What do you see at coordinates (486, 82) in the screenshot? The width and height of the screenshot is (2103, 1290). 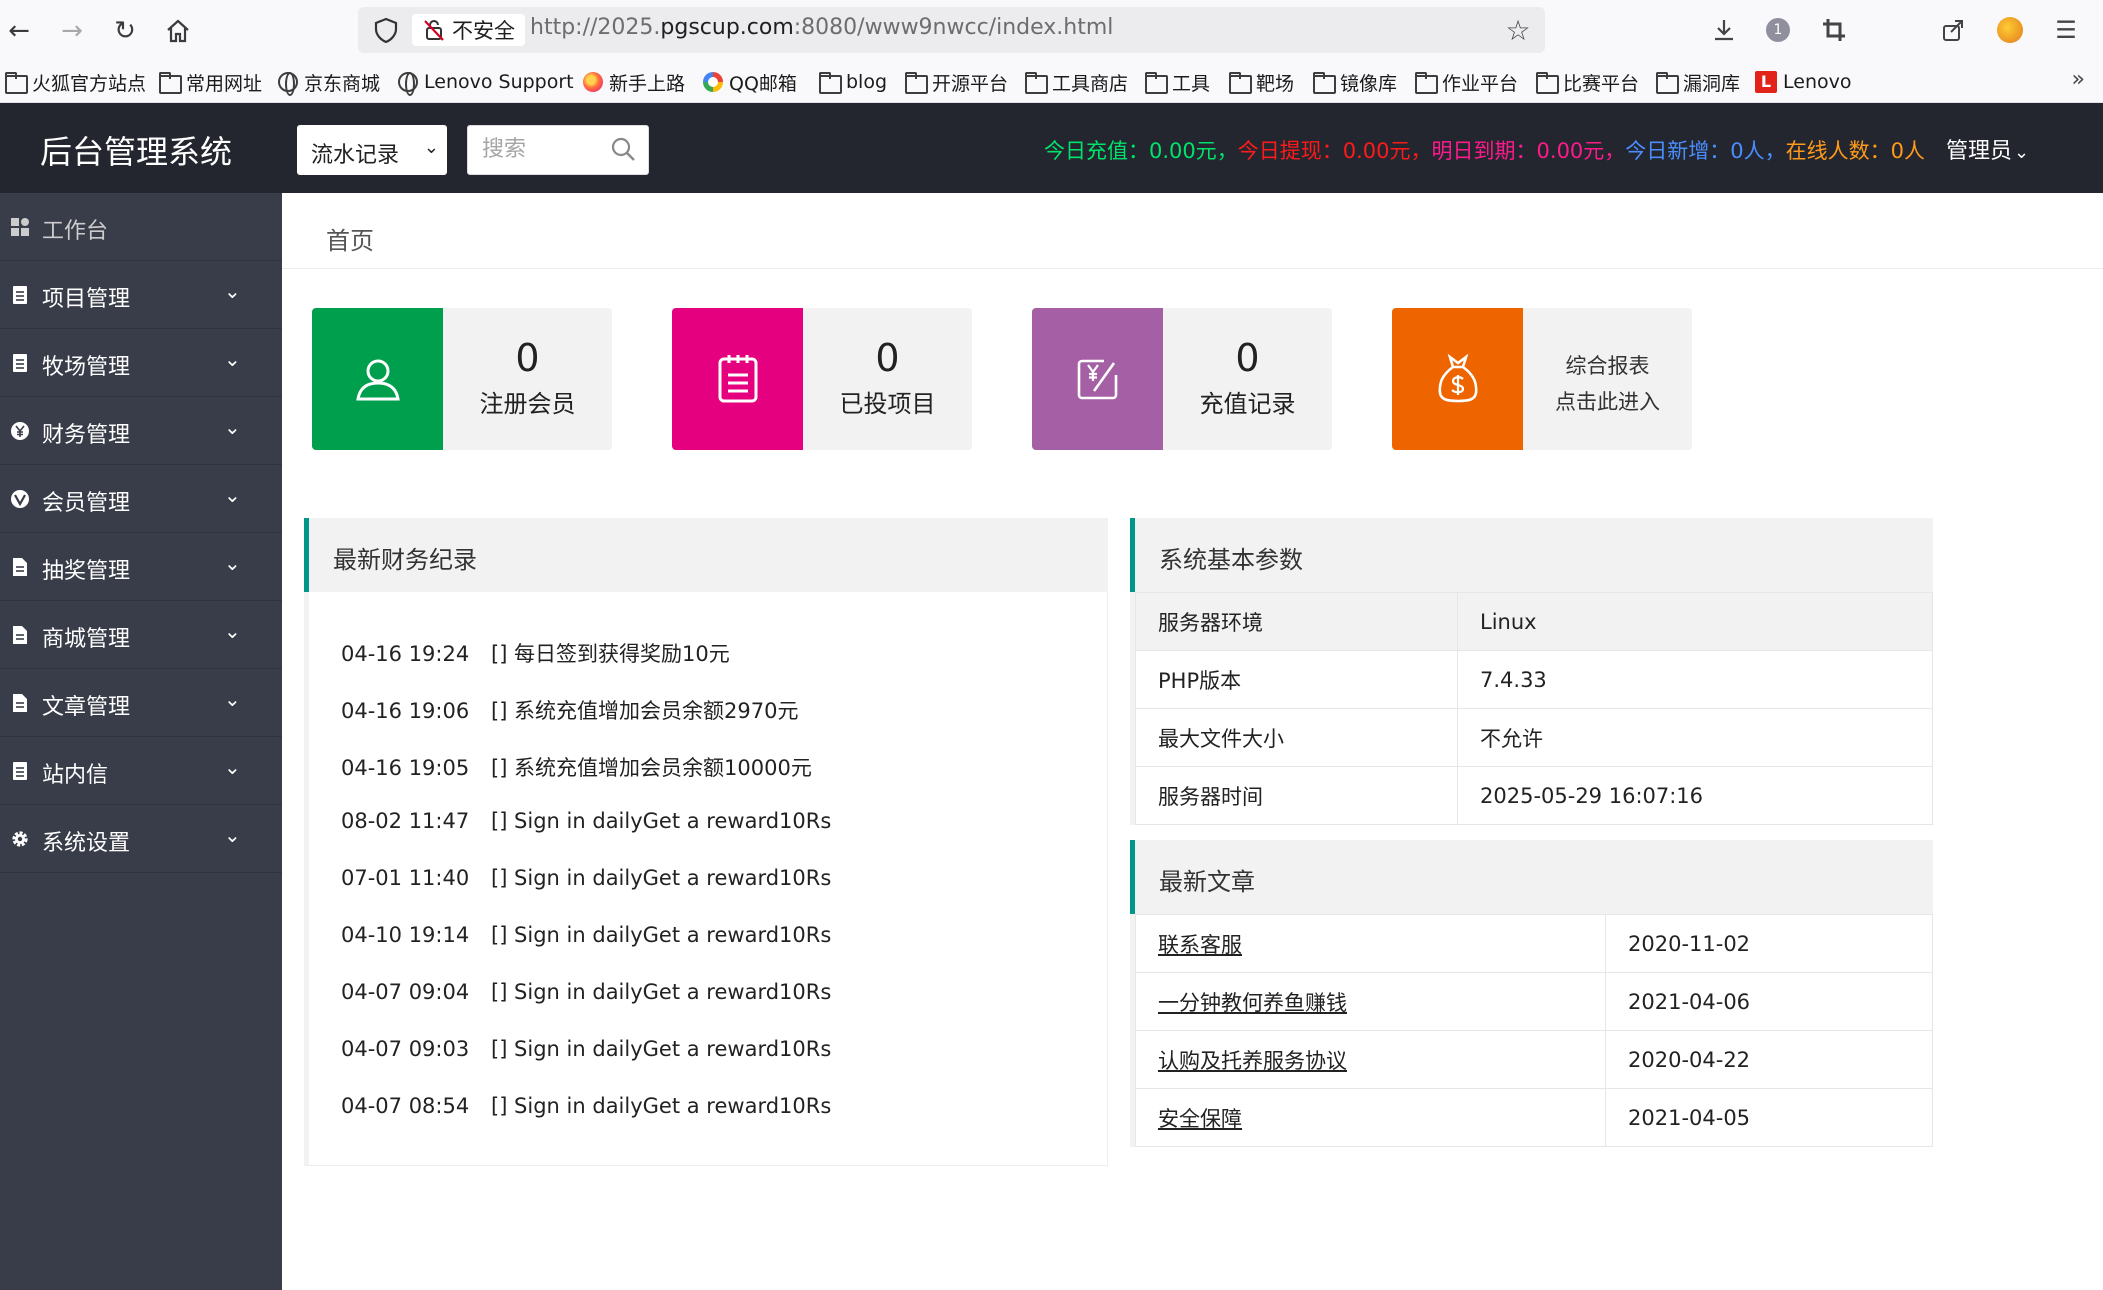 I see `bookmark-item: Lenovo Support` at bounding box center [486, 82].